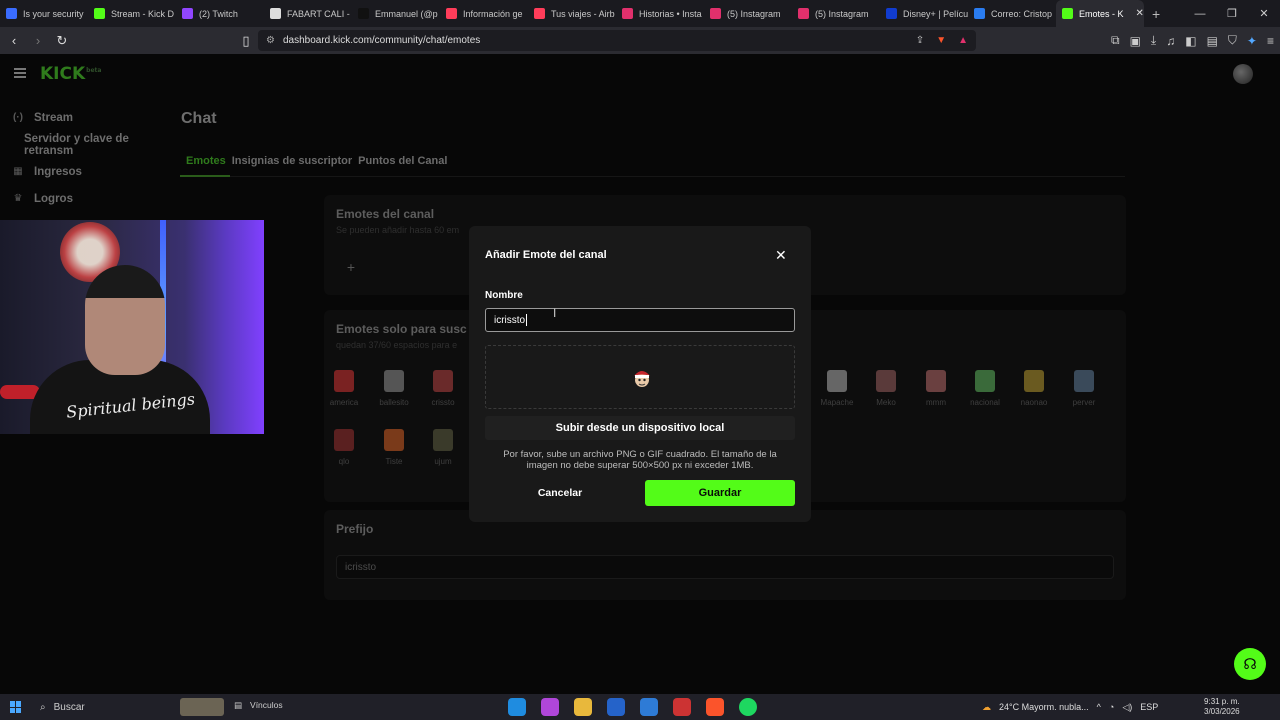 Image resolution: width=1280 pixels, height=720 pixels. I want to click on emote-label: Tiste, so click(394, 461).